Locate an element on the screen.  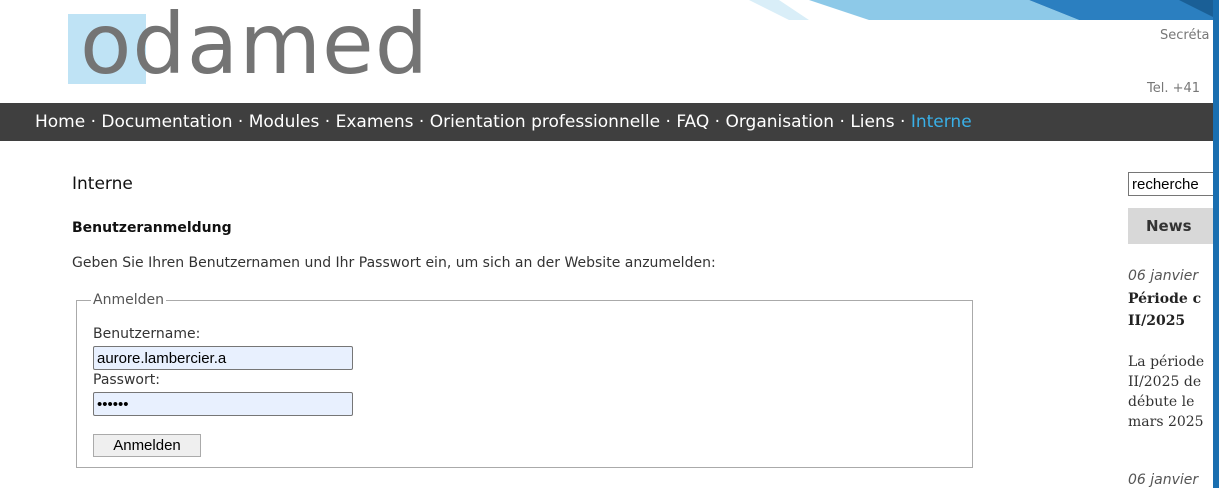
site-logo: odamed is located at coordinates (254, 47).